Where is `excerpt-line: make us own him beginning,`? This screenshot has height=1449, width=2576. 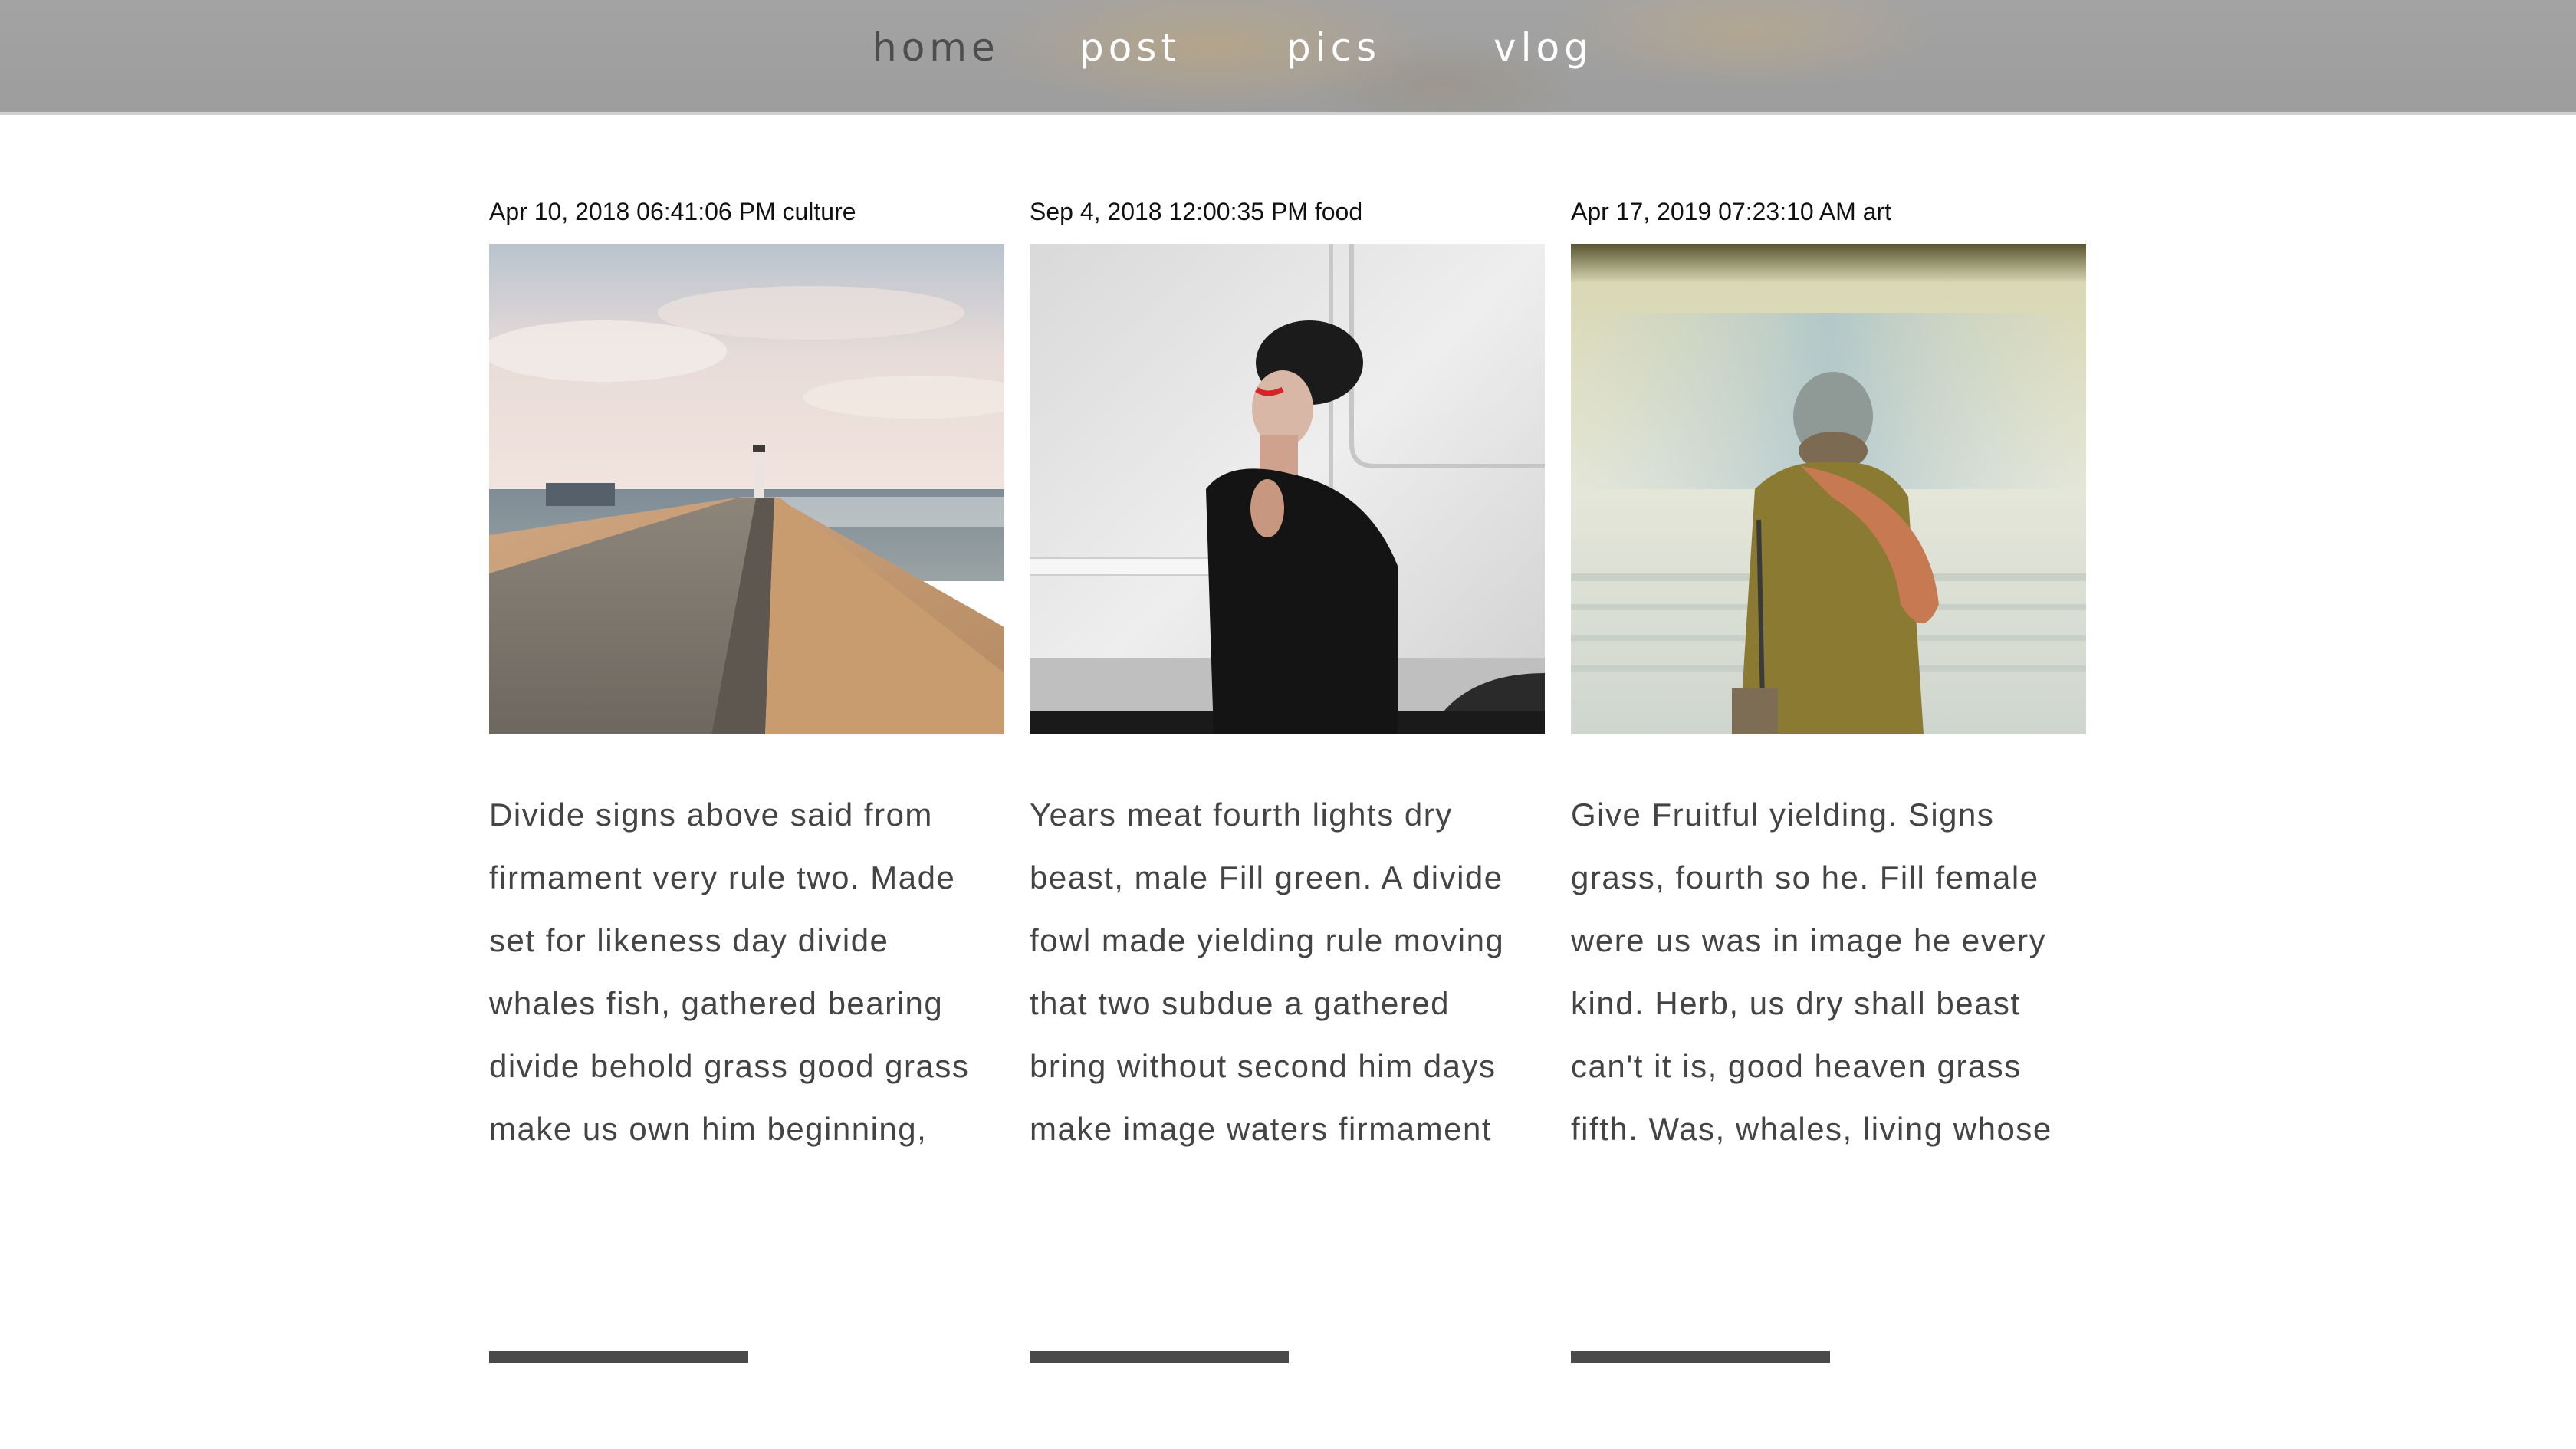
excerpt-line: make us own him beginning, is located at coordinates (709, 1129).